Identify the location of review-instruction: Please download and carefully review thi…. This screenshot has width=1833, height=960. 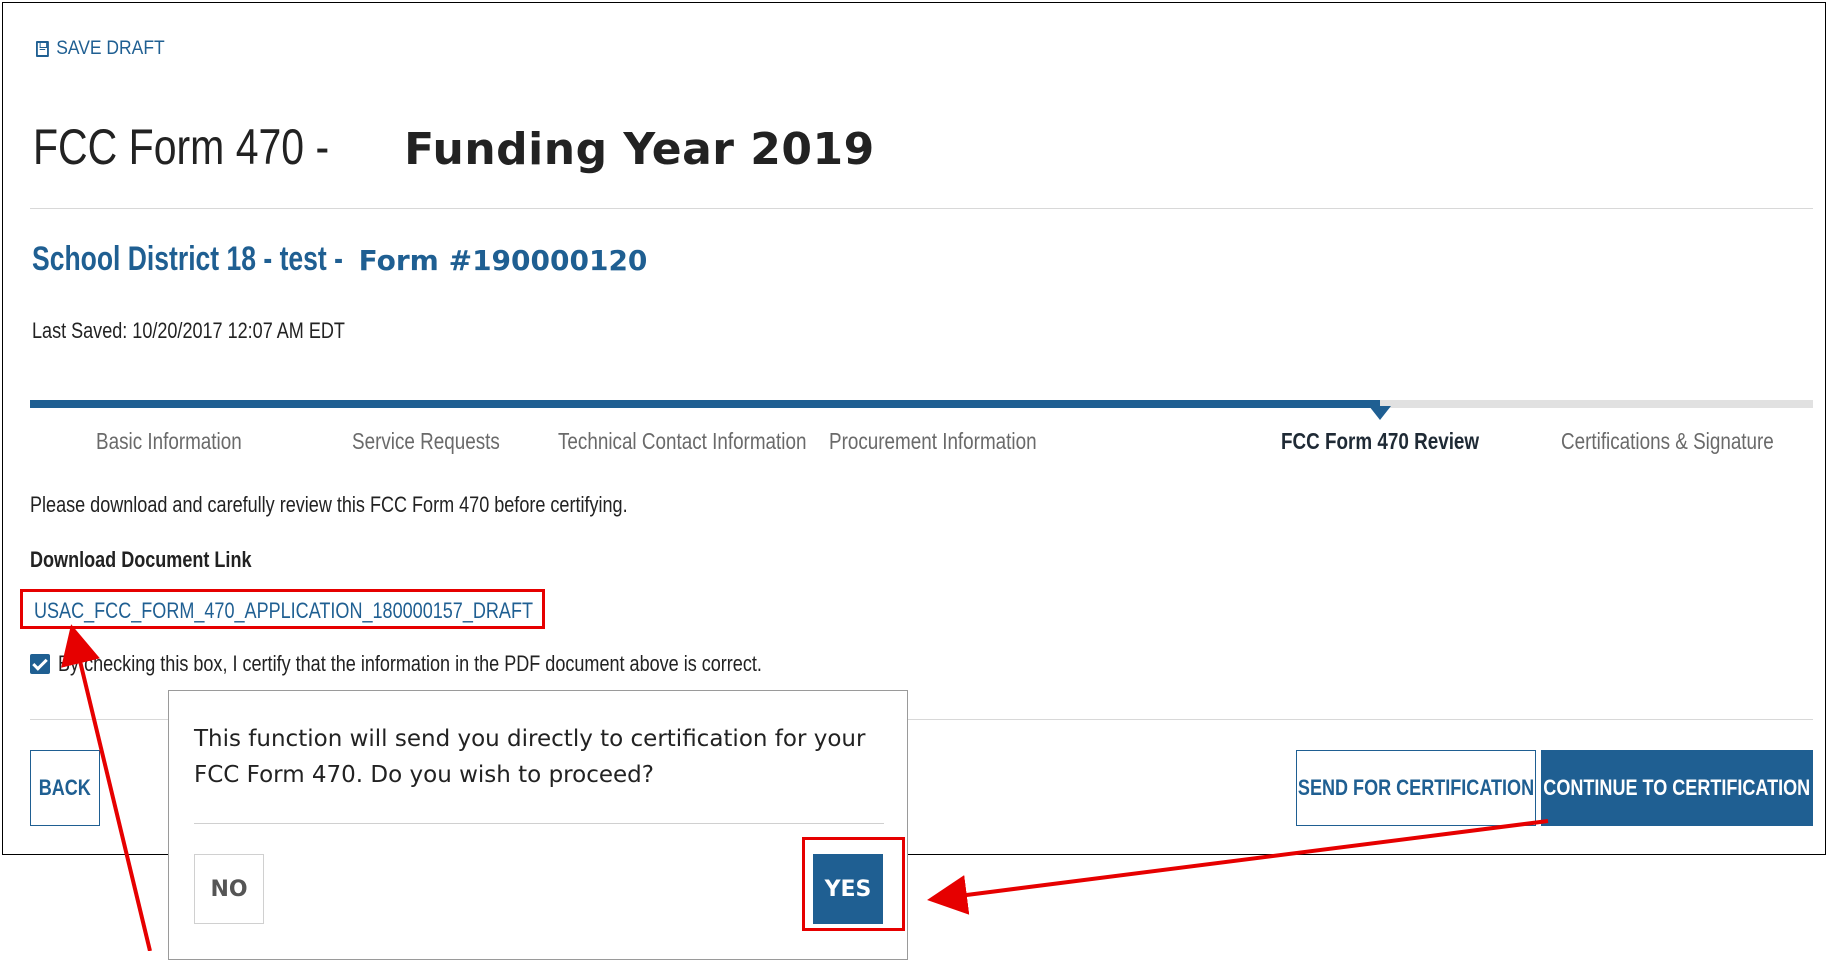
(329, 504).